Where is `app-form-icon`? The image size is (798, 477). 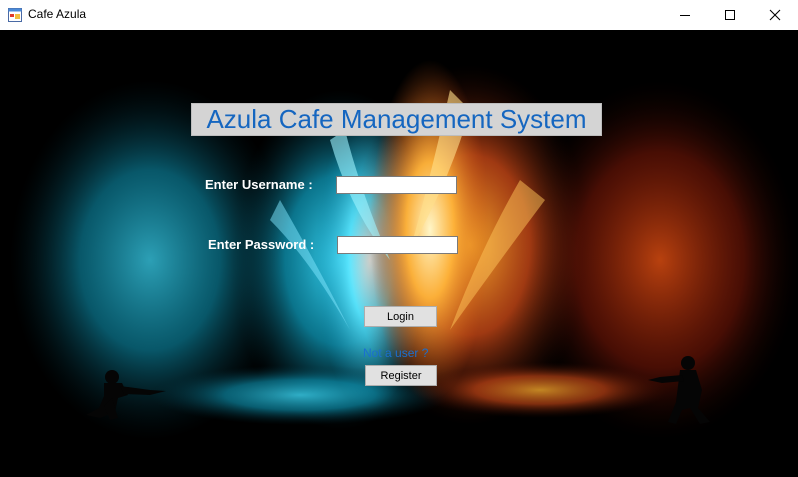
app-form-icon is located at coordinates (15, 15).